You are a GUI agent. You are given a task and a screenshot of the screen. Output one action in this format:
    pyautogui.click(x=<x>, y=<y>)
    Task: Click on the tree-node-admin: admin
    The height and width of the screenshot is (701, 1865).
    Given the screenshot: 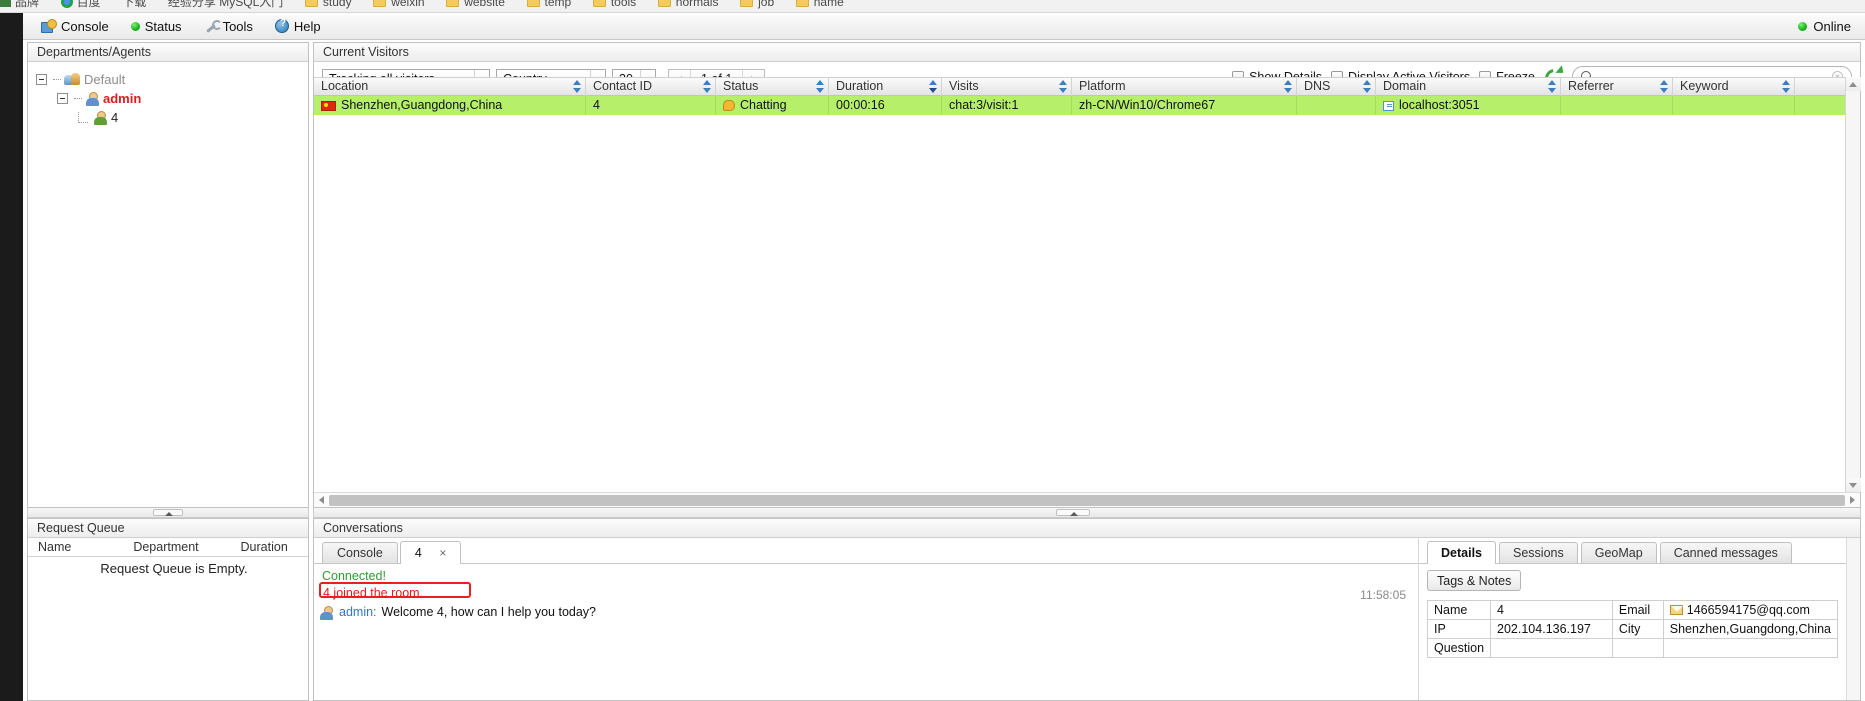 What is the action you would take?
    pyautogui.click(x=172, y=98)
    